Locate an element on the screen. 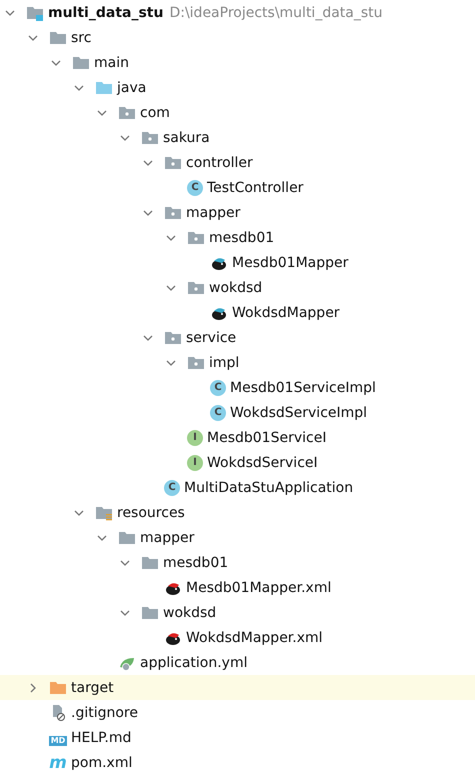 This screenshot has height=775, width=475. tree-row: C MultiDataStuApplication is located at coordinates (237, 487).